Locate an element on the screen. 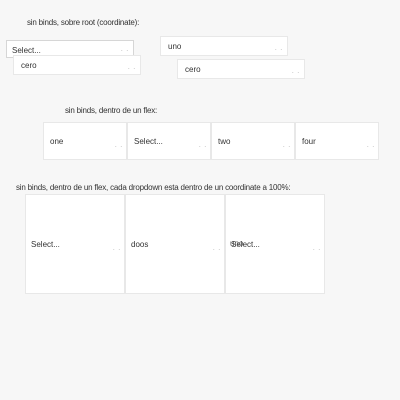  dropdown-flex-2: Select... . . is located at coordinates (169, 141).